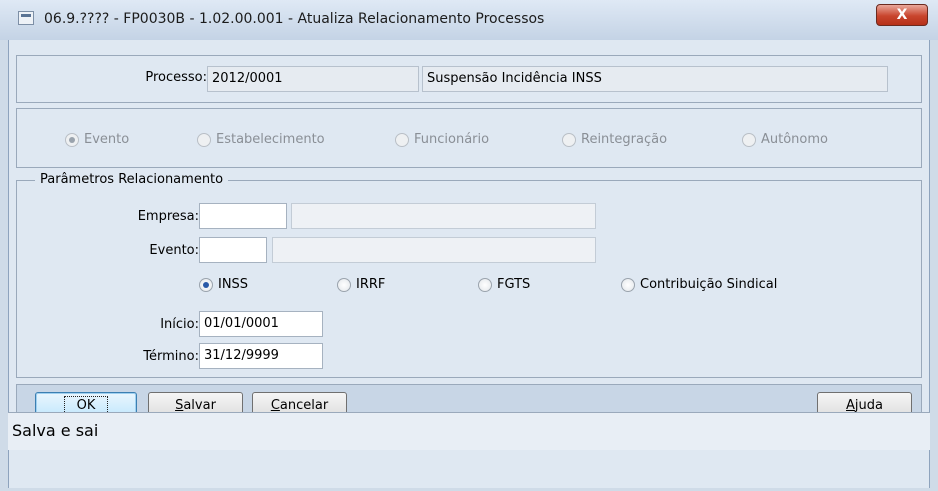 The height and width of the screenshot is (491, 938). Describe the element at coordinates (569, 139) in the screenshot. I see `radio-reintegracao-indicator` at that location.